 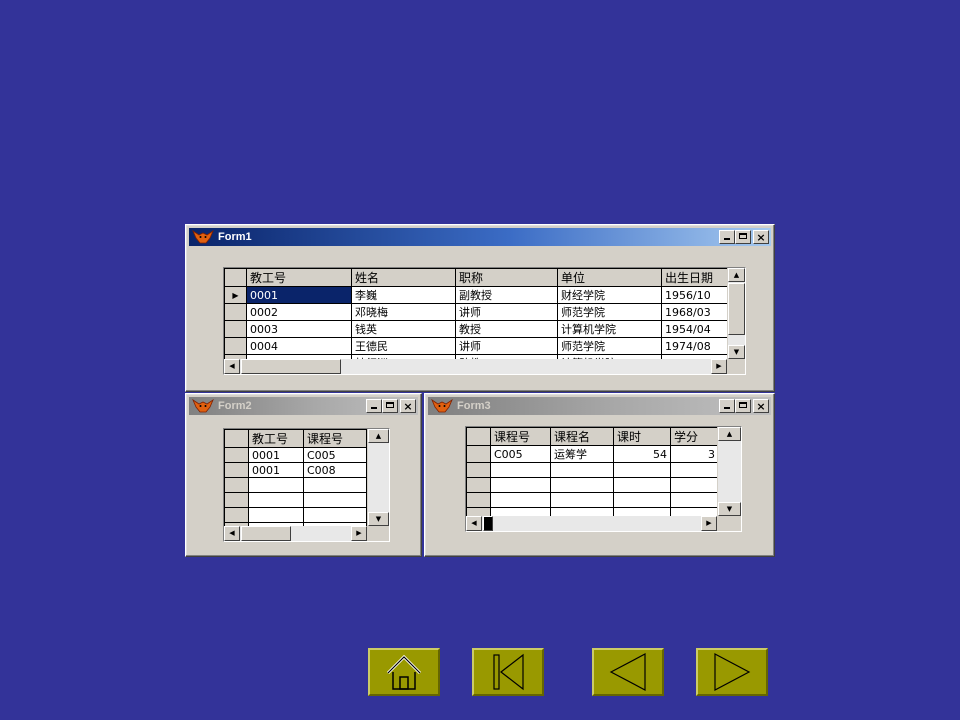 I want to click on table-cell: C008, so click(x=335, y=470).